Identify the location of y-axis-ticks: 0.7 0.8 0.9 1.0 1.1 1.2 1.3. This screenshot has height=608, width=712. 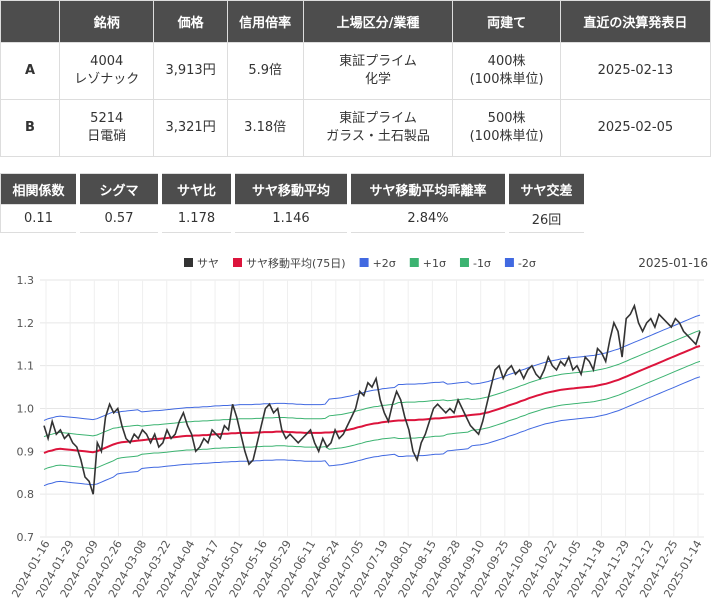
(26, 409).